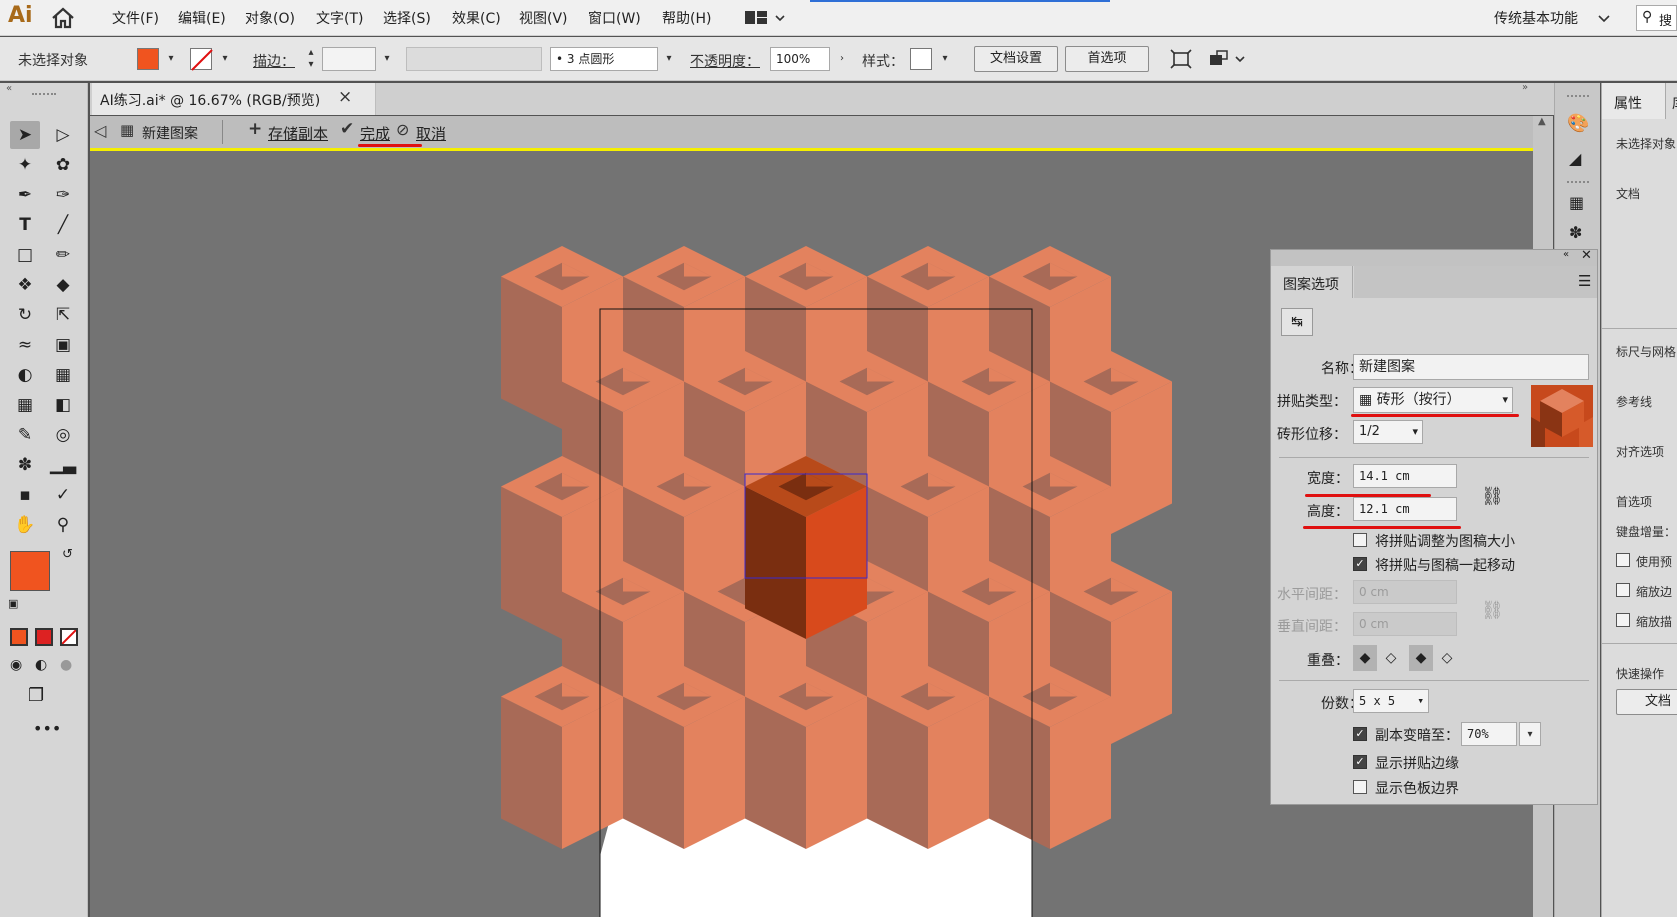 Image resolution: width=1677 pixels, height=917 pixels. What do you see at coordinates (25, 375) in the screenshot?
I see `shape-builder-tool-icon: ◐` at bounding box center [25, 375].